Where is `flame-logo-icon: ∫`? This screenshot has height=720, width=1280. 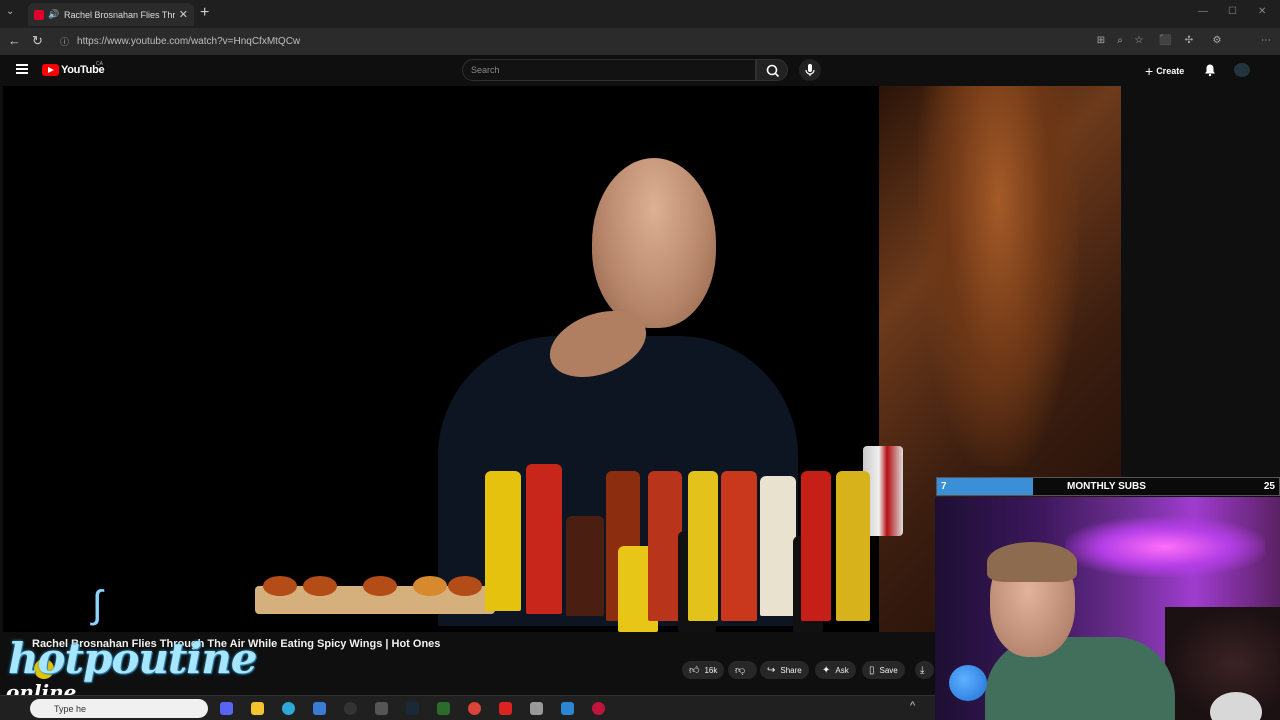
flame-logo-icon: ∫ is located at coordinates (97, 605).